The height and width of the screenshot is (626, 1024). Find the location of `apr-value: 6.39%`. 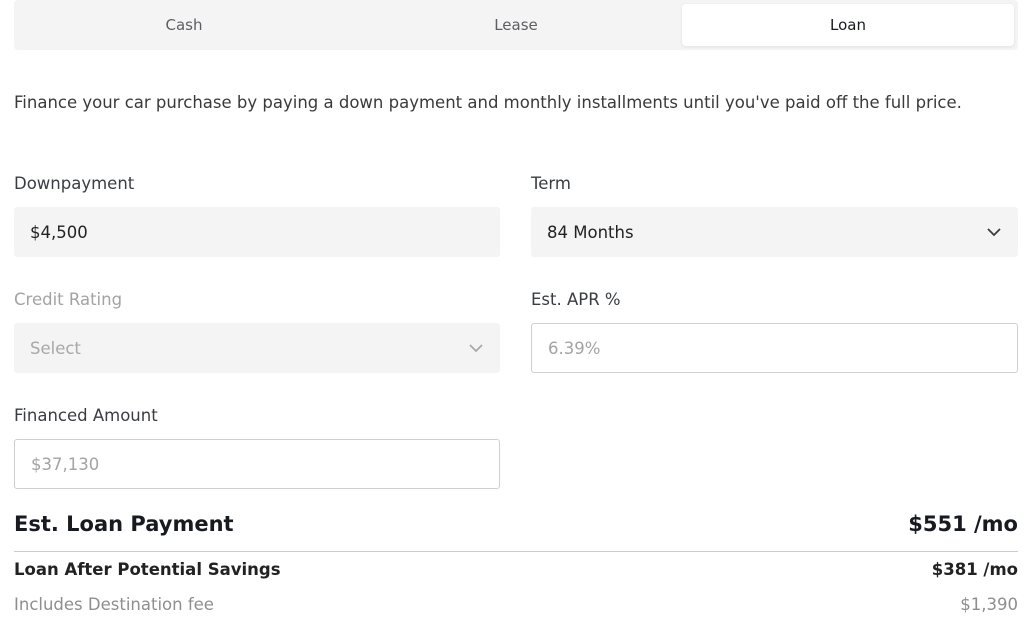

apr-value: 6.39% is located at coordinates (574, 348).